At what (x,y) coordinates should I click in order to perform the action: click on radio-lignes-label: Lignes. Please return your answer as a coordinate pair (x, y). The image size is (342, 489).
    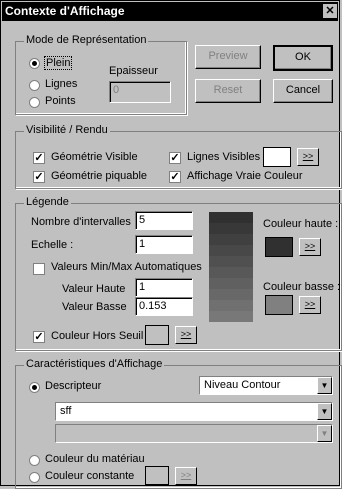
    Looking at the image, I should click on (61, 84).